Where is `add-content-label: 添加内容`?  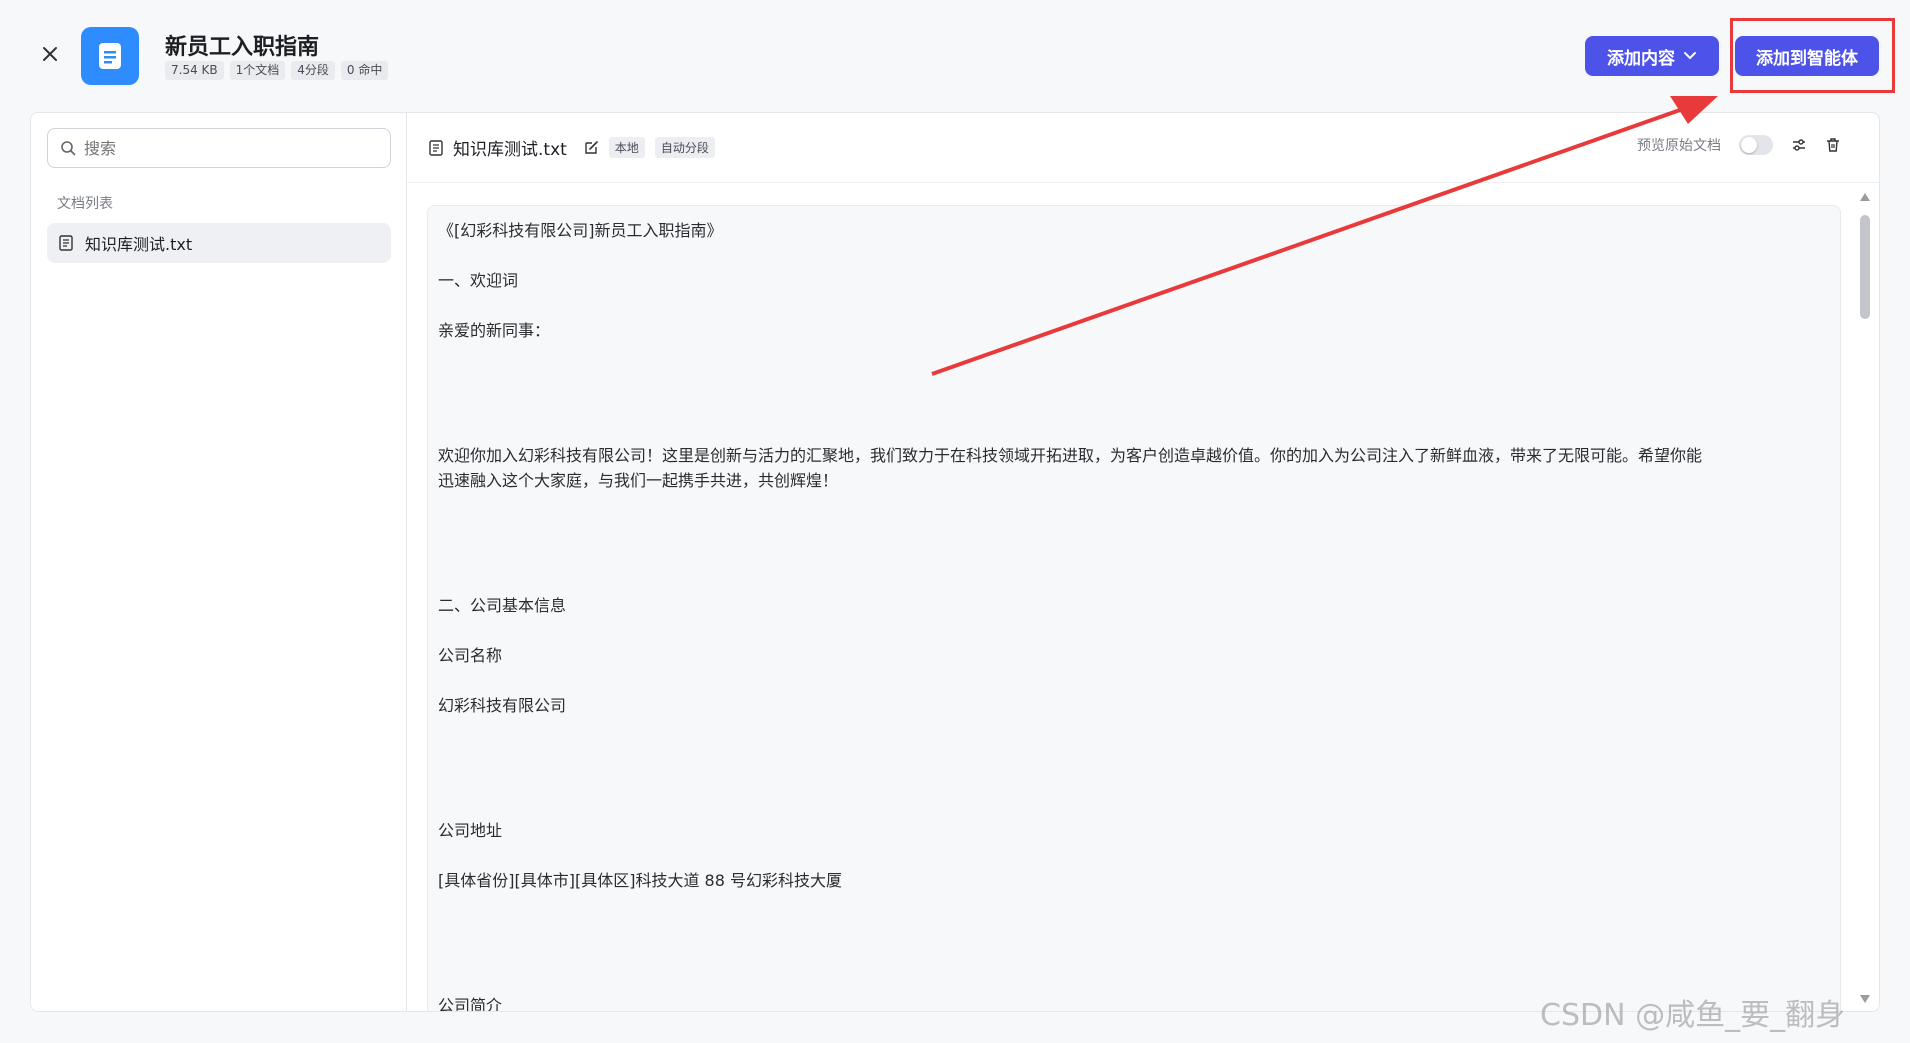 add-content-label: 添加内容 is located at coordinates (1641, 58).